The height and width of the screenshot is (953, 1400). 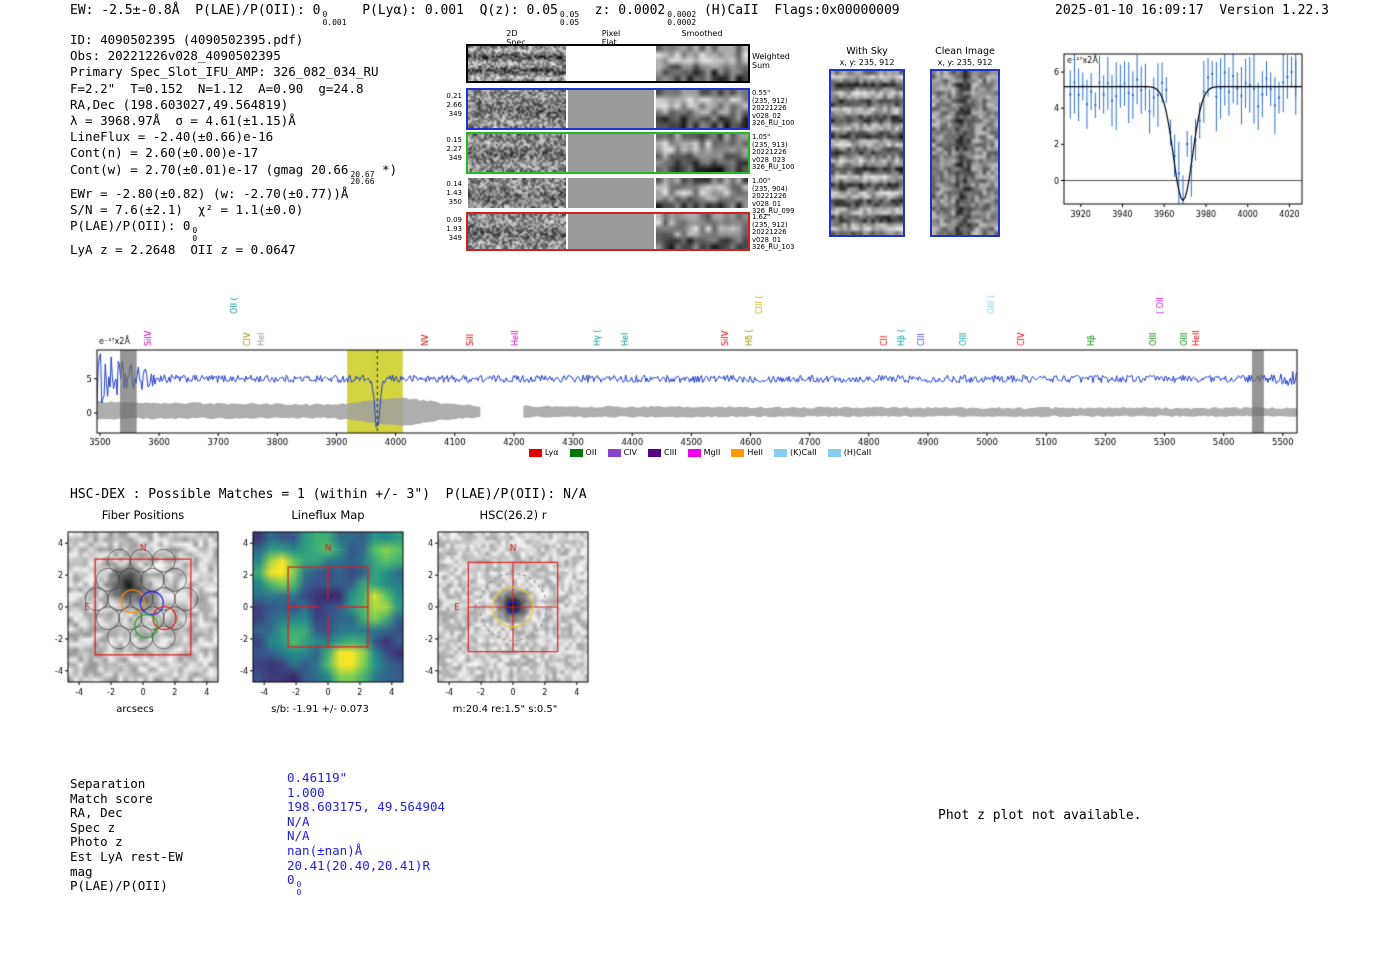 I want to click on stacked-uncertainty: 0 0.001, so click(x=334, y=18).